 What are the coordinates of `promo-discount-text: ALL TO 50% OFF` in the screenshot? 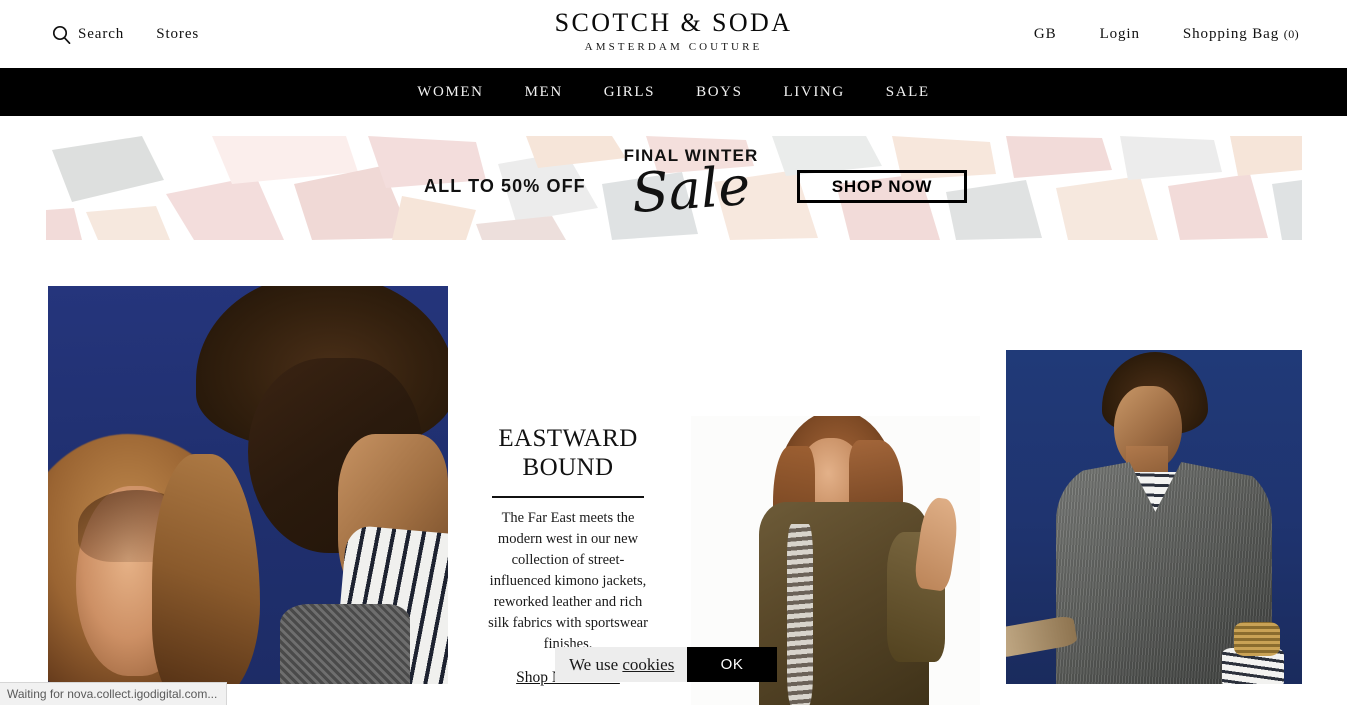 It's located at (505, 186).